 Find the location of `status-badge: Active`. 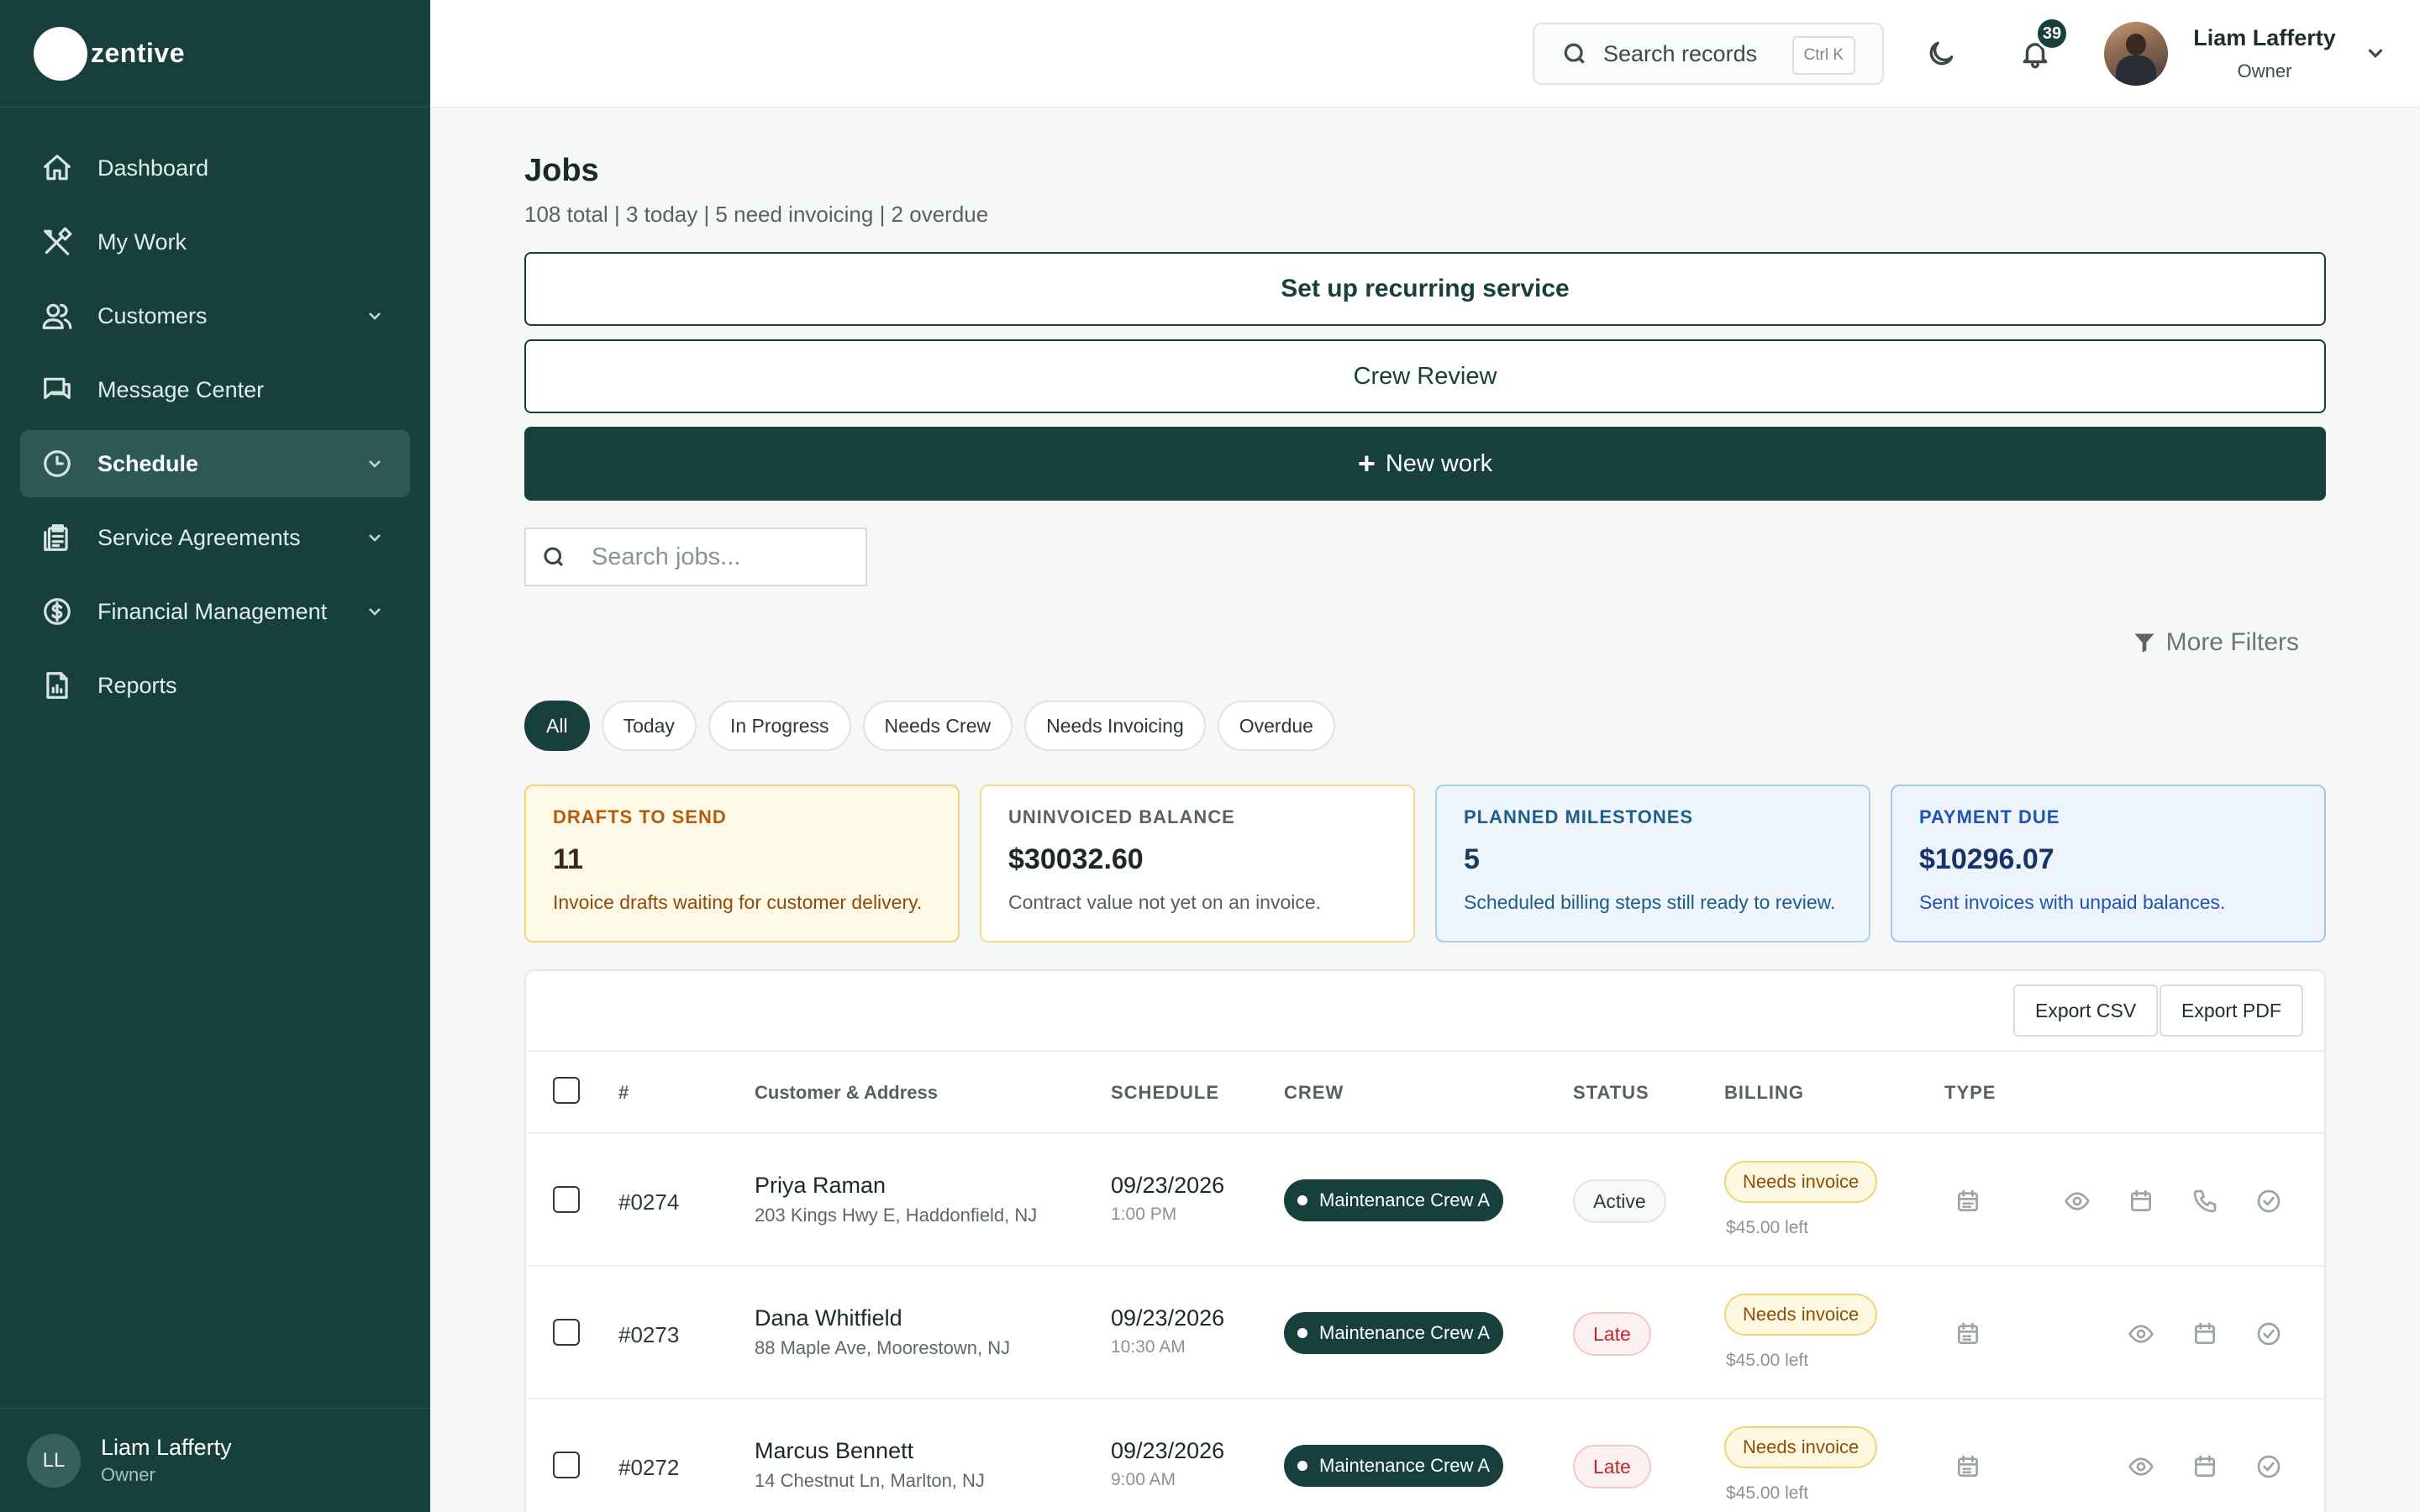

status-badge: Active is located at coordinates (1619, 1201).